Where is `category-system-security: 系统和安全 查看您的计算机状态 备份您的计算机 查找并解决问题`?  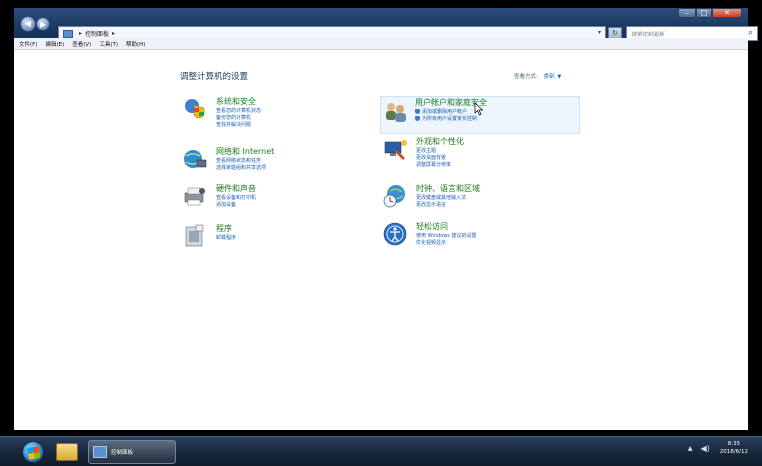
category-system-security: 系统和安全 查看您的计算机状态 备份您的计算机 查找并解决问题 is located at coordinates (282, 115).